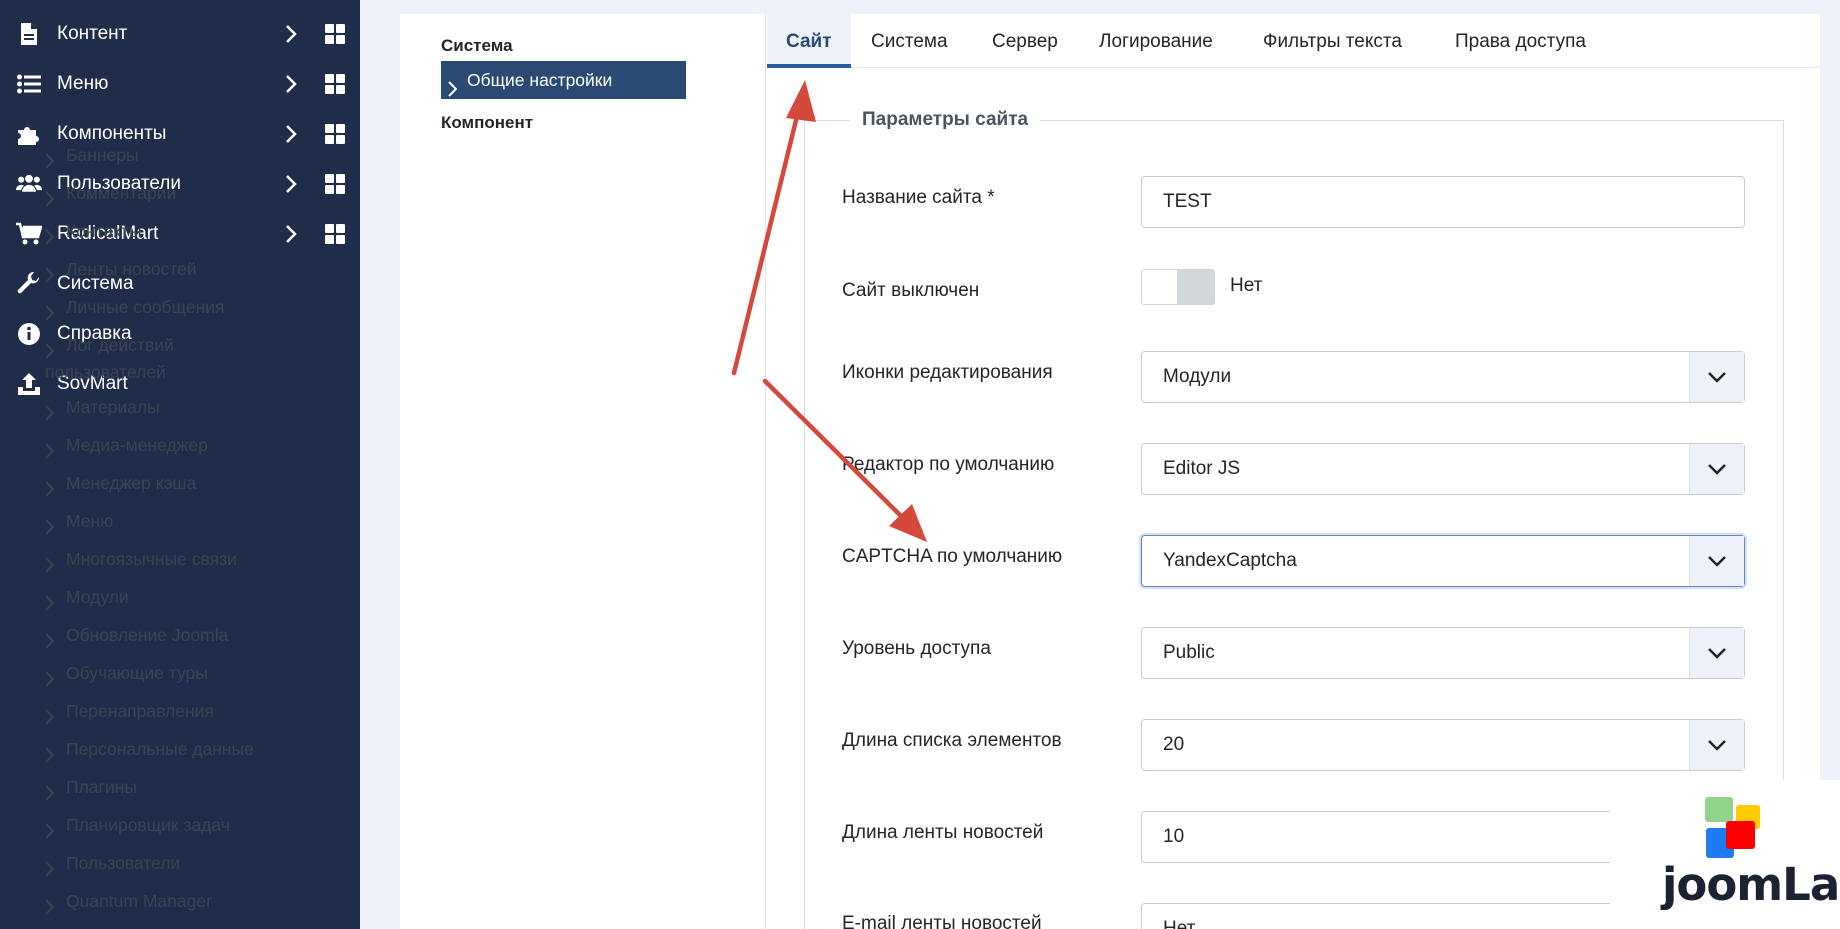 The image size is (1840, 929). I want to click on tree-item: Перенаправления, so click(129, 711).